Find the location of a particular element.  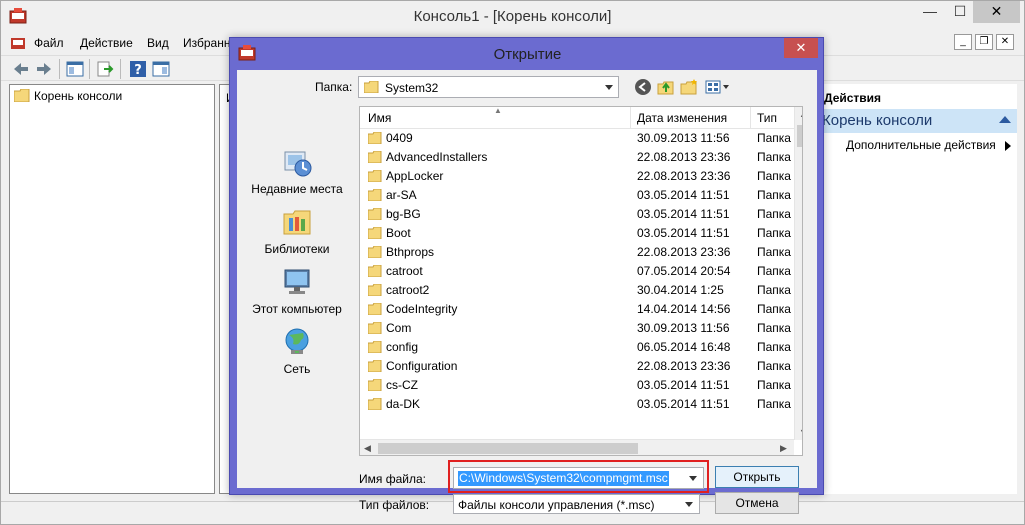

tree-item-label: Корень консоли is located at coordinates (78, 96).